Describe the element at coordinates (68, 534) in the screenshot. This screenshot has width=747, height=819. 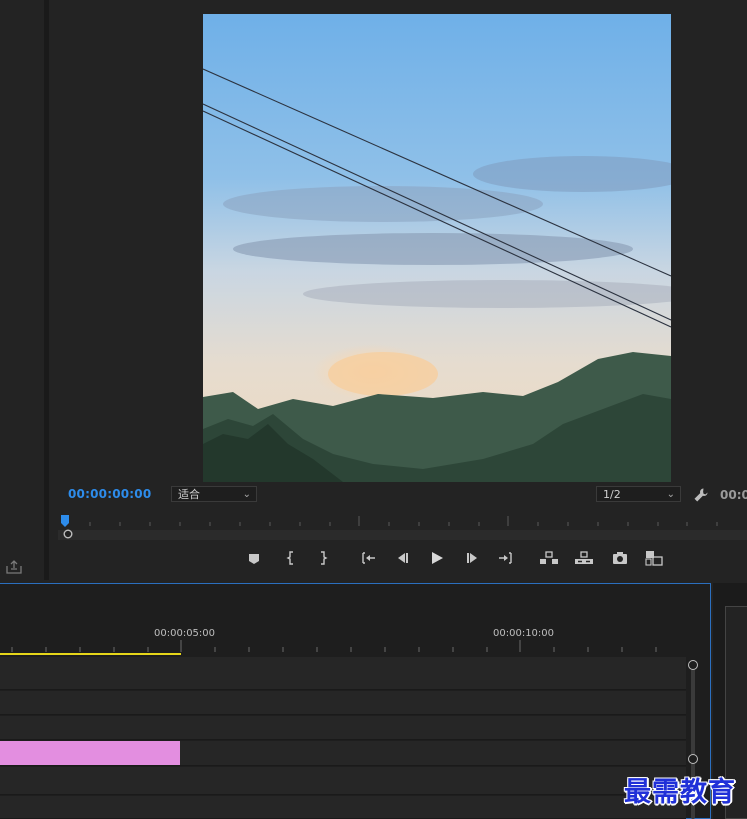
I see `zoom-scroll-handle` at that location.